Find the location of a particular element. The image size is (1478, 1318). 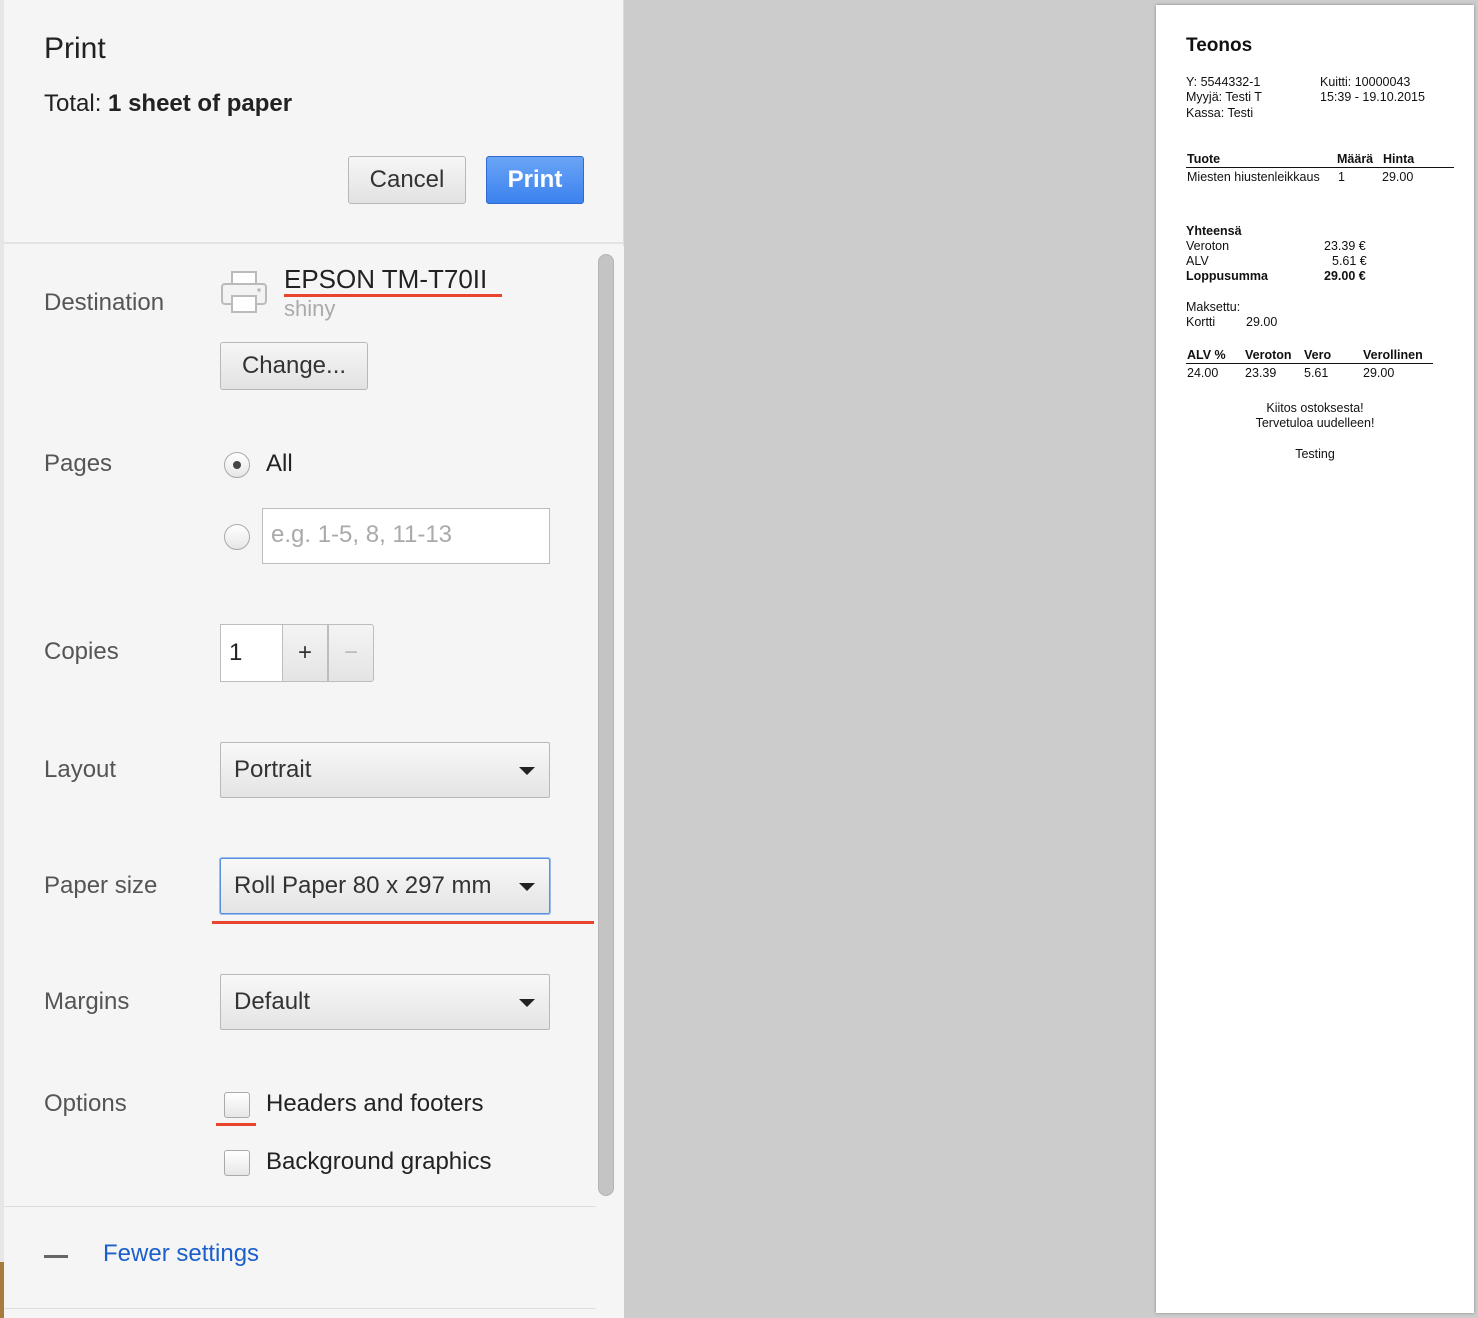

copies-input: 1 is located at coordinates (252, 653).